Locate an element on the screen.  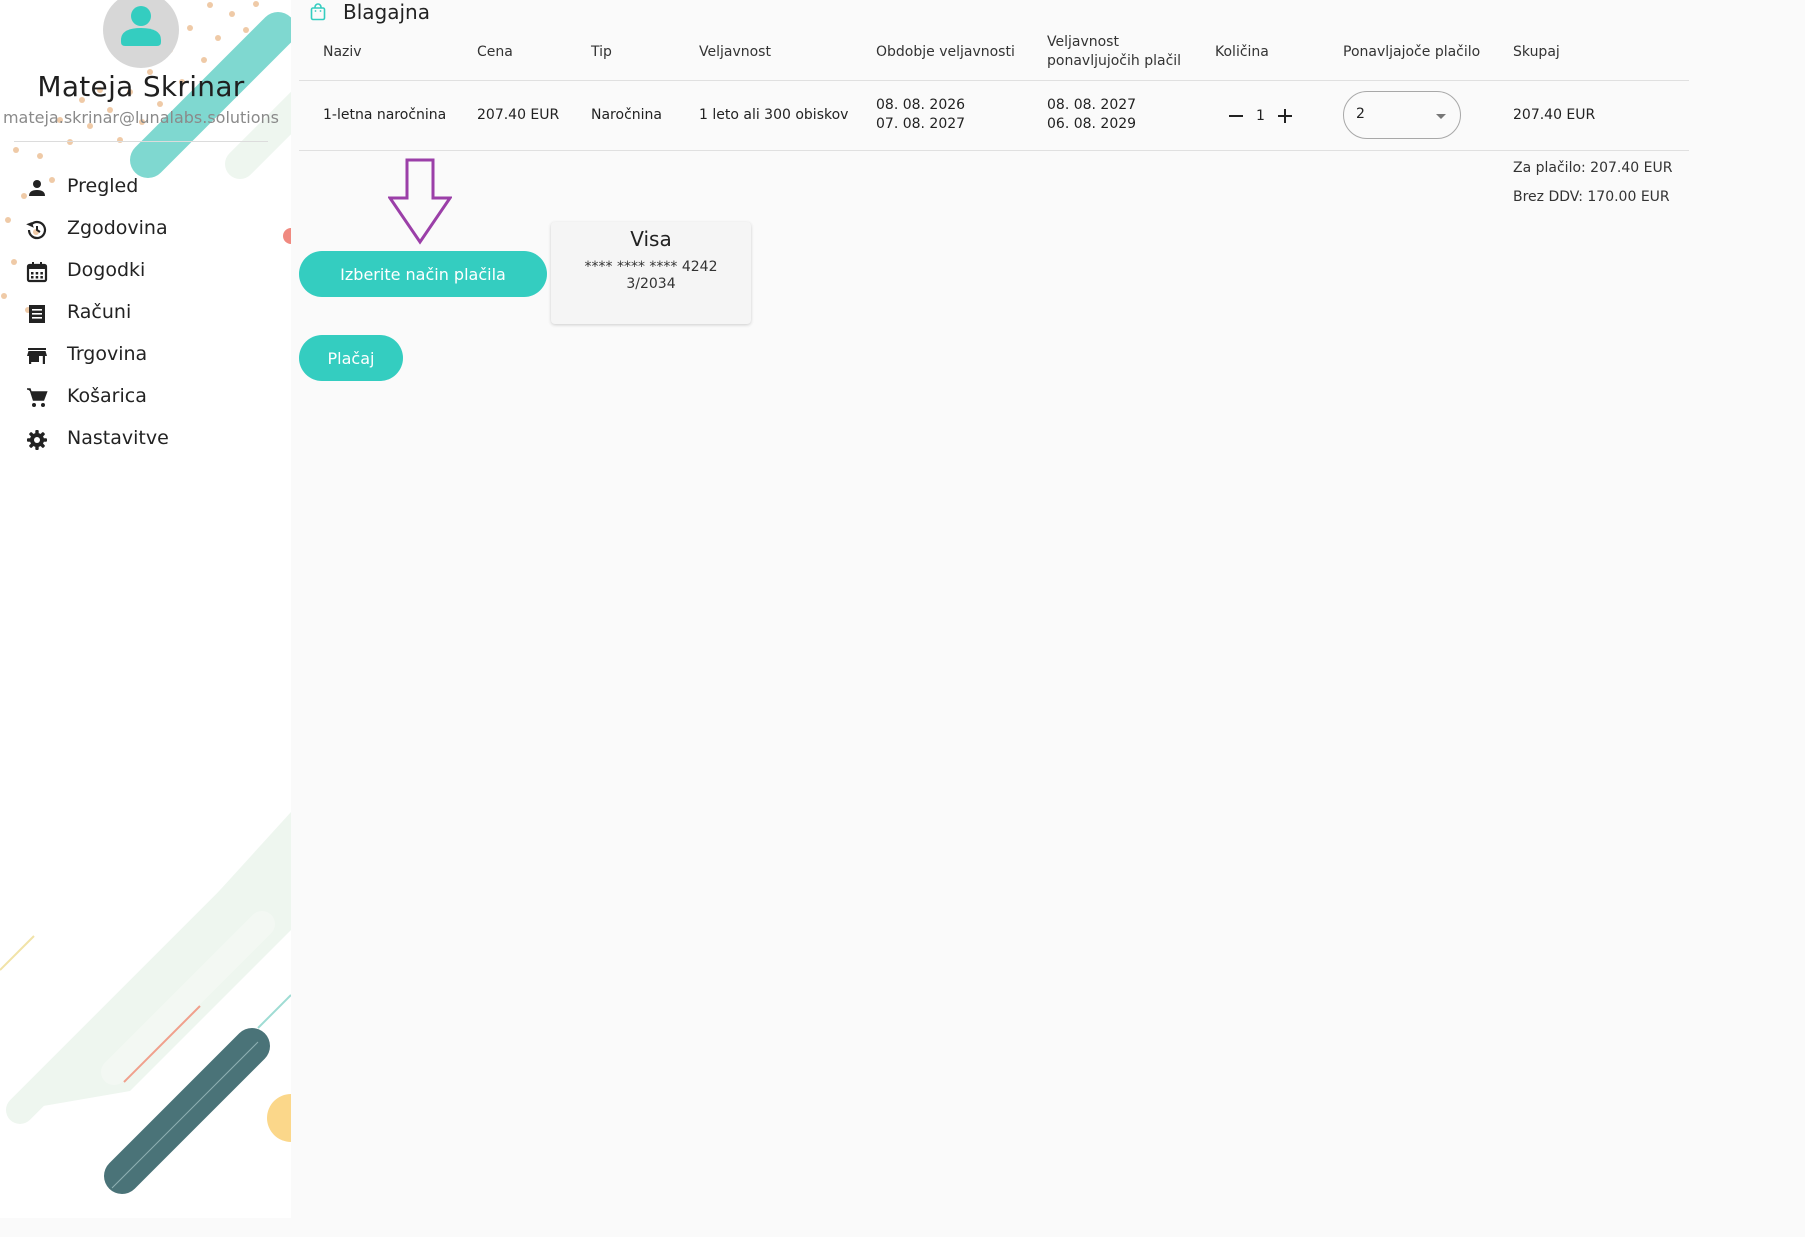
sidebar-item-label: Računi is located at coordinates (99, 312).